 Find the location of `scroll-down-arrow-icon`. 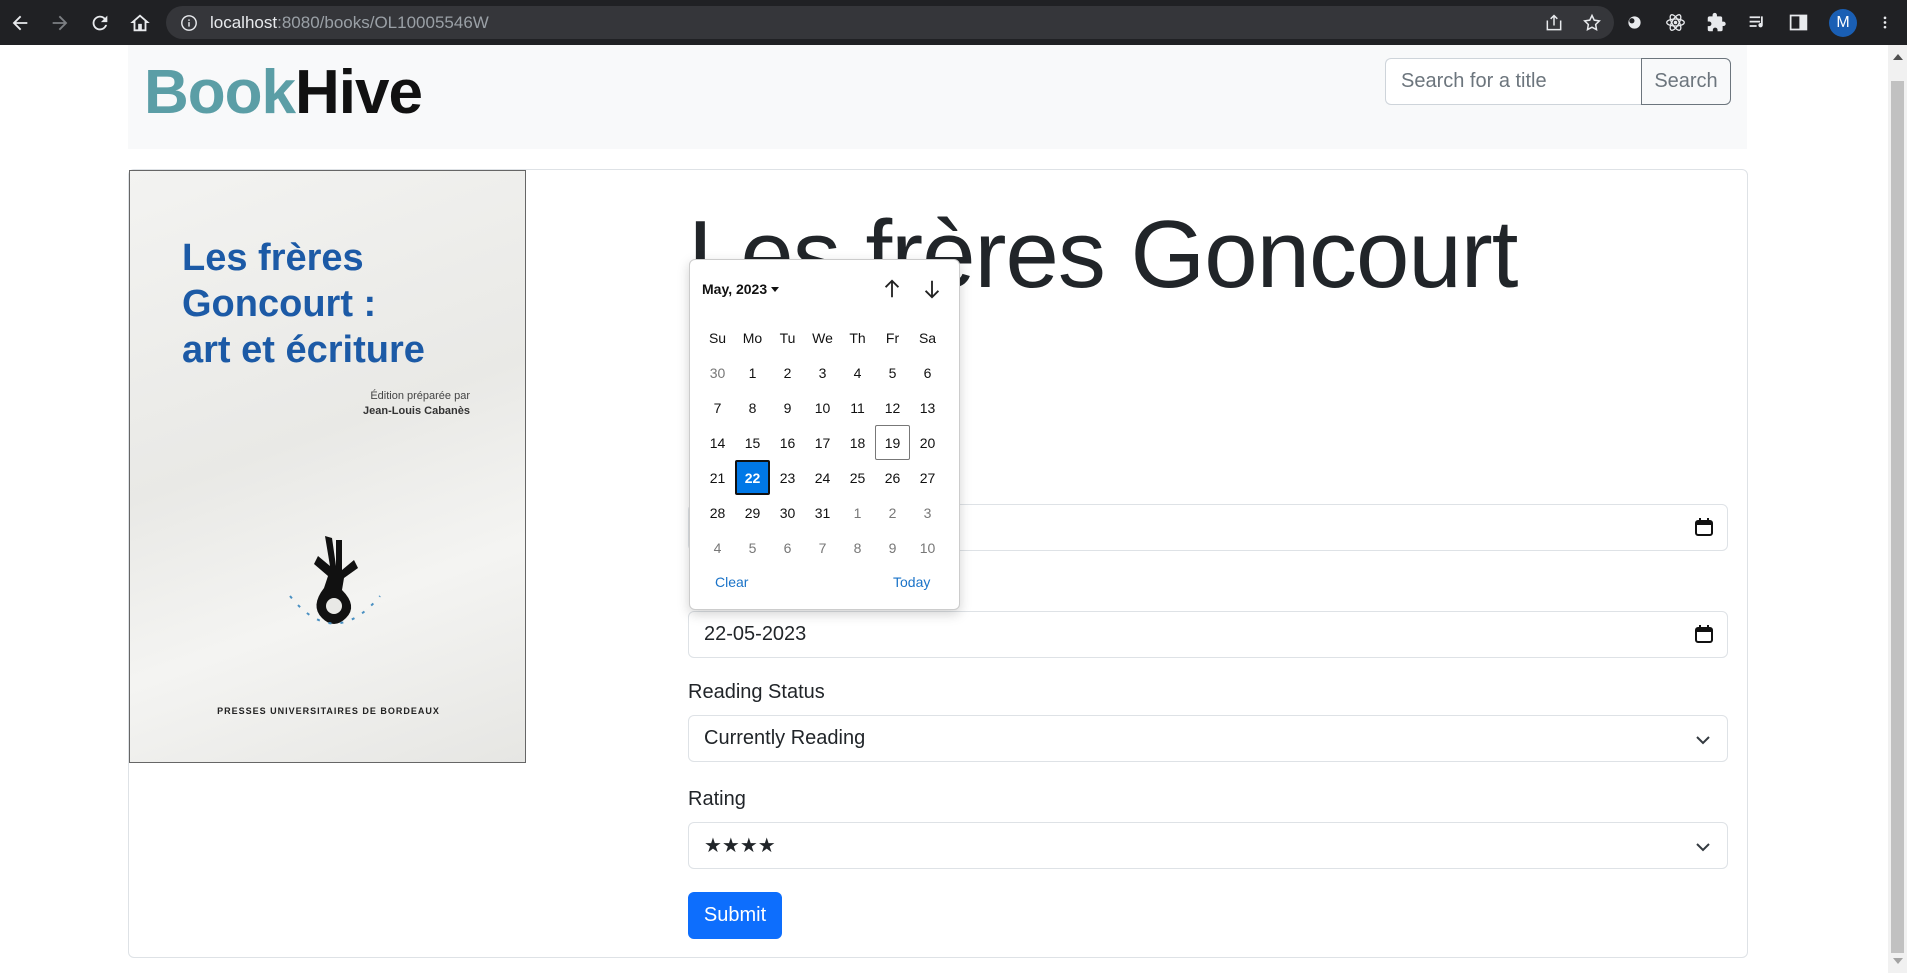

scroll-down-arrow-icon is located at coordinates (1898, 961).